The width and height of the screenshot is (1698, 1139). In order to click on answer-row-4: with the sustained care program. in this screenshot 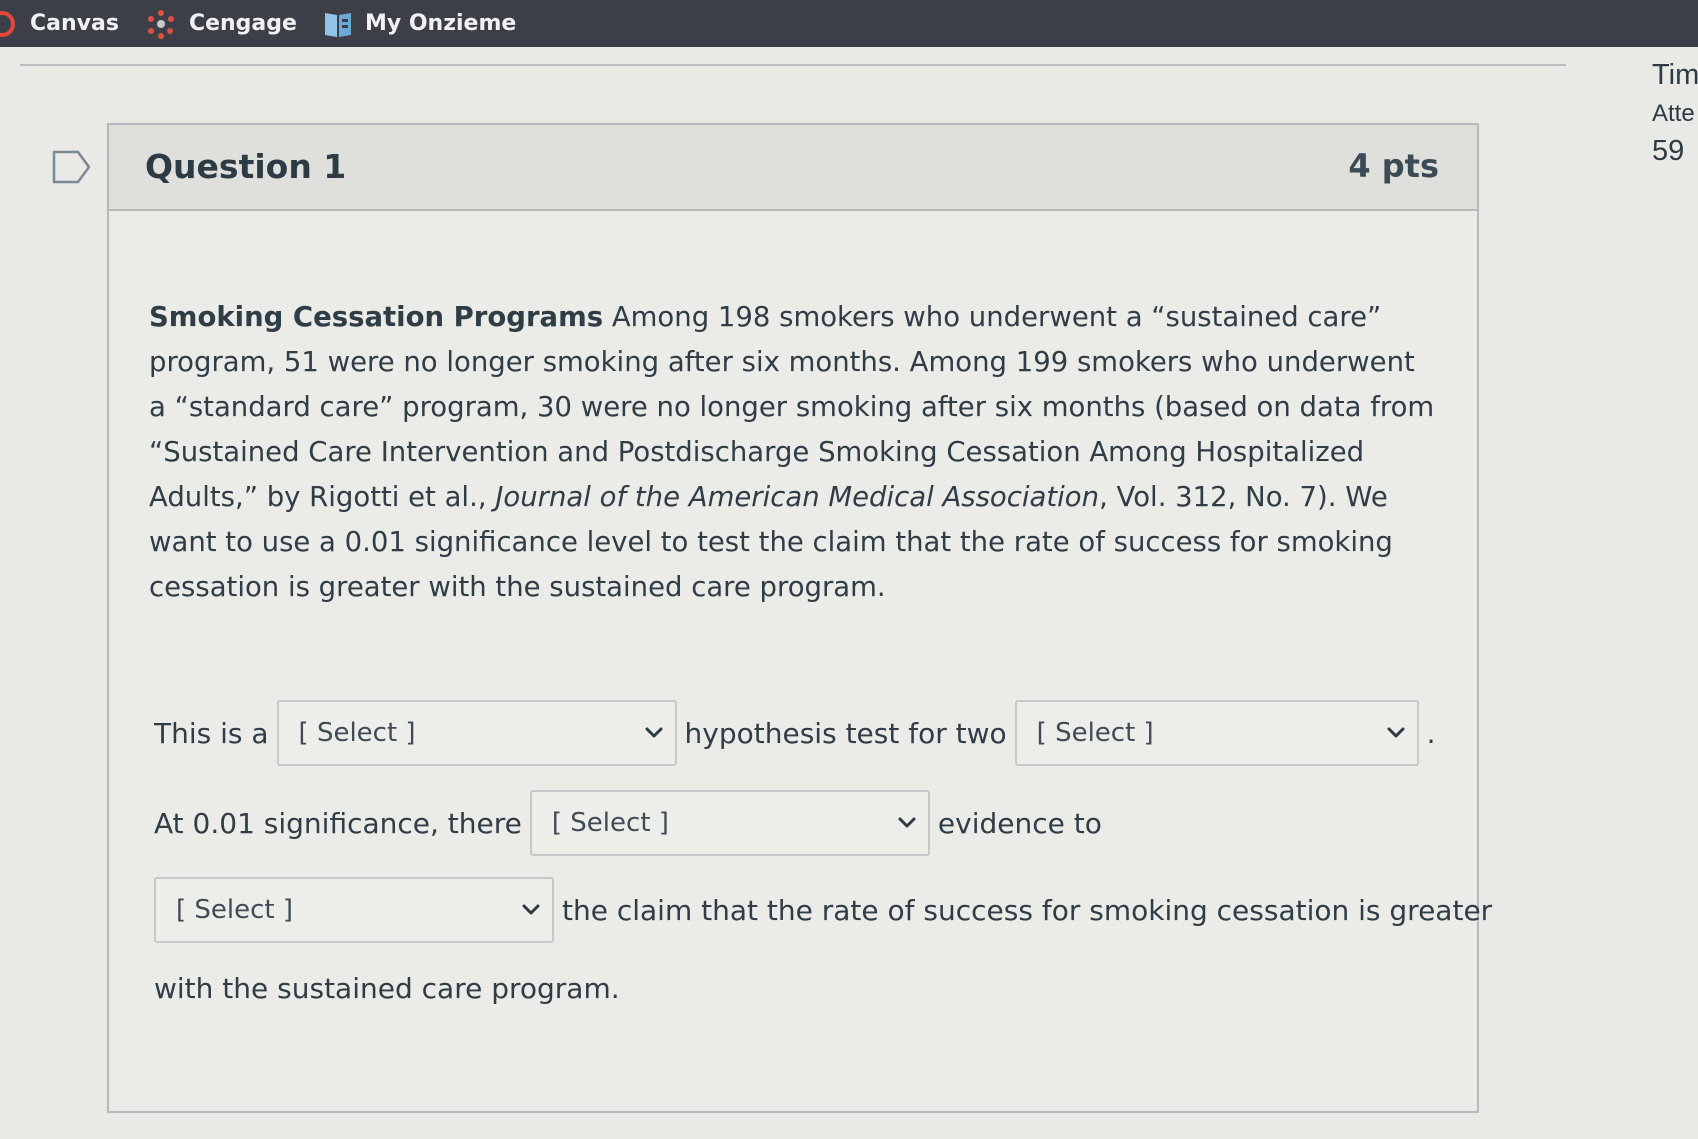, I will do `click(387, 988)`.